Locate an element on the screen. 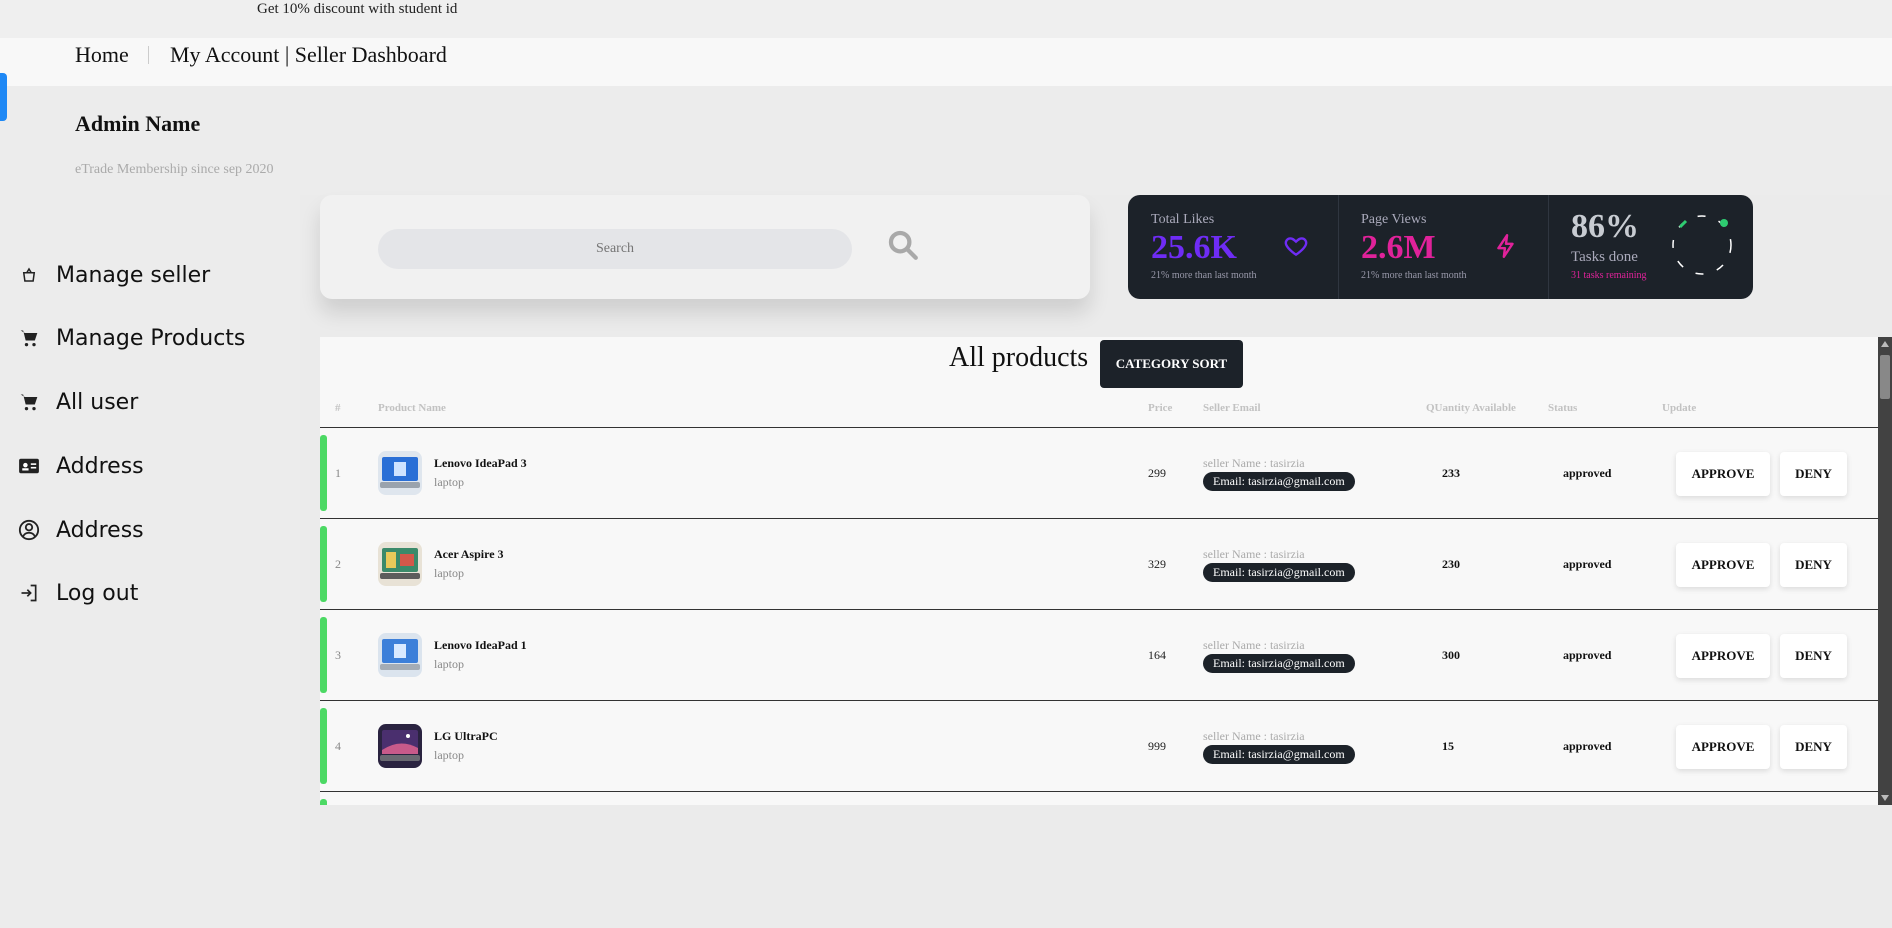 The image size is (1892, 928). nav-home-link: Home is located at coordinates (102, 55).